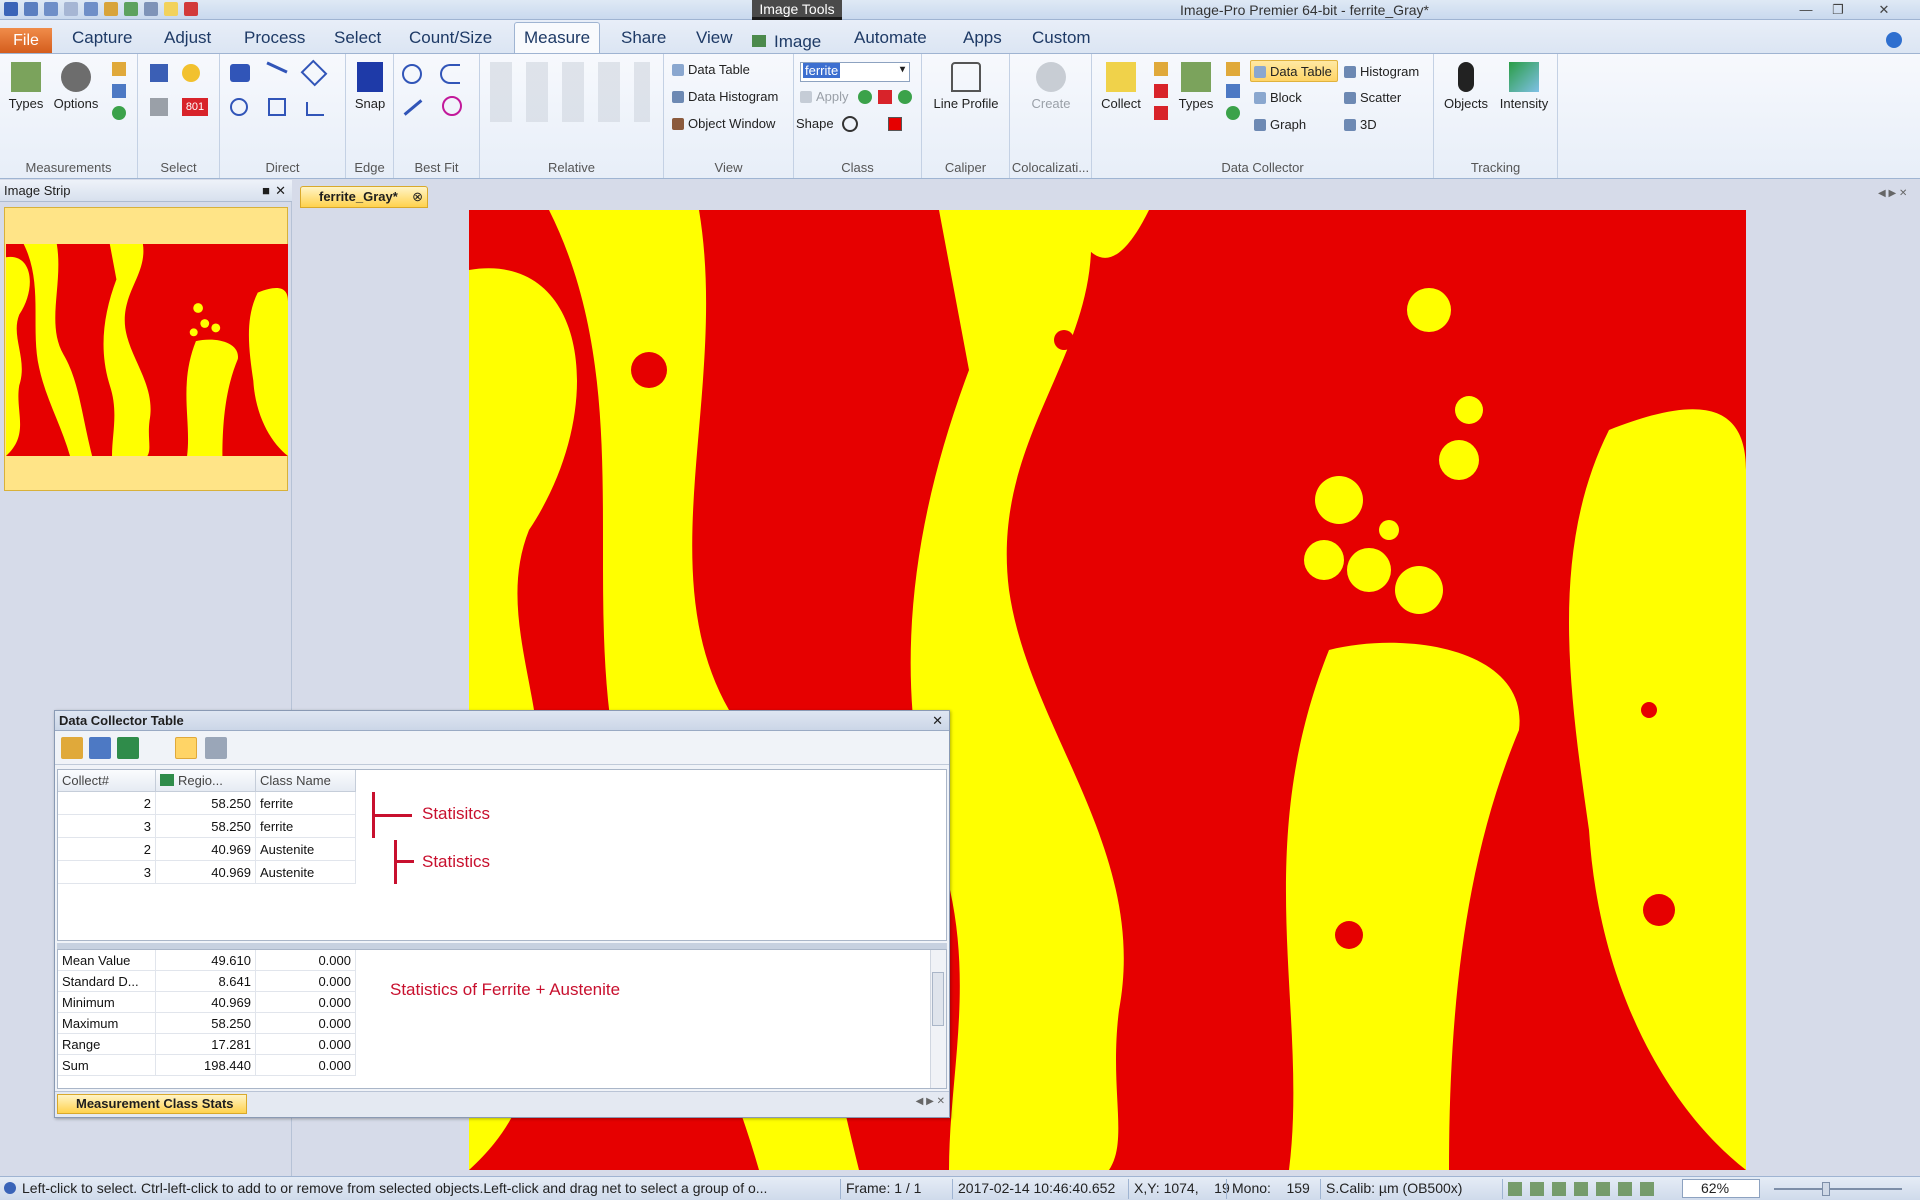 This screenshot has height=1200, width=1920. Describe the element at coordinates (723, 123) in the screenshot. I see `object-window-button: Object Window` at that location.